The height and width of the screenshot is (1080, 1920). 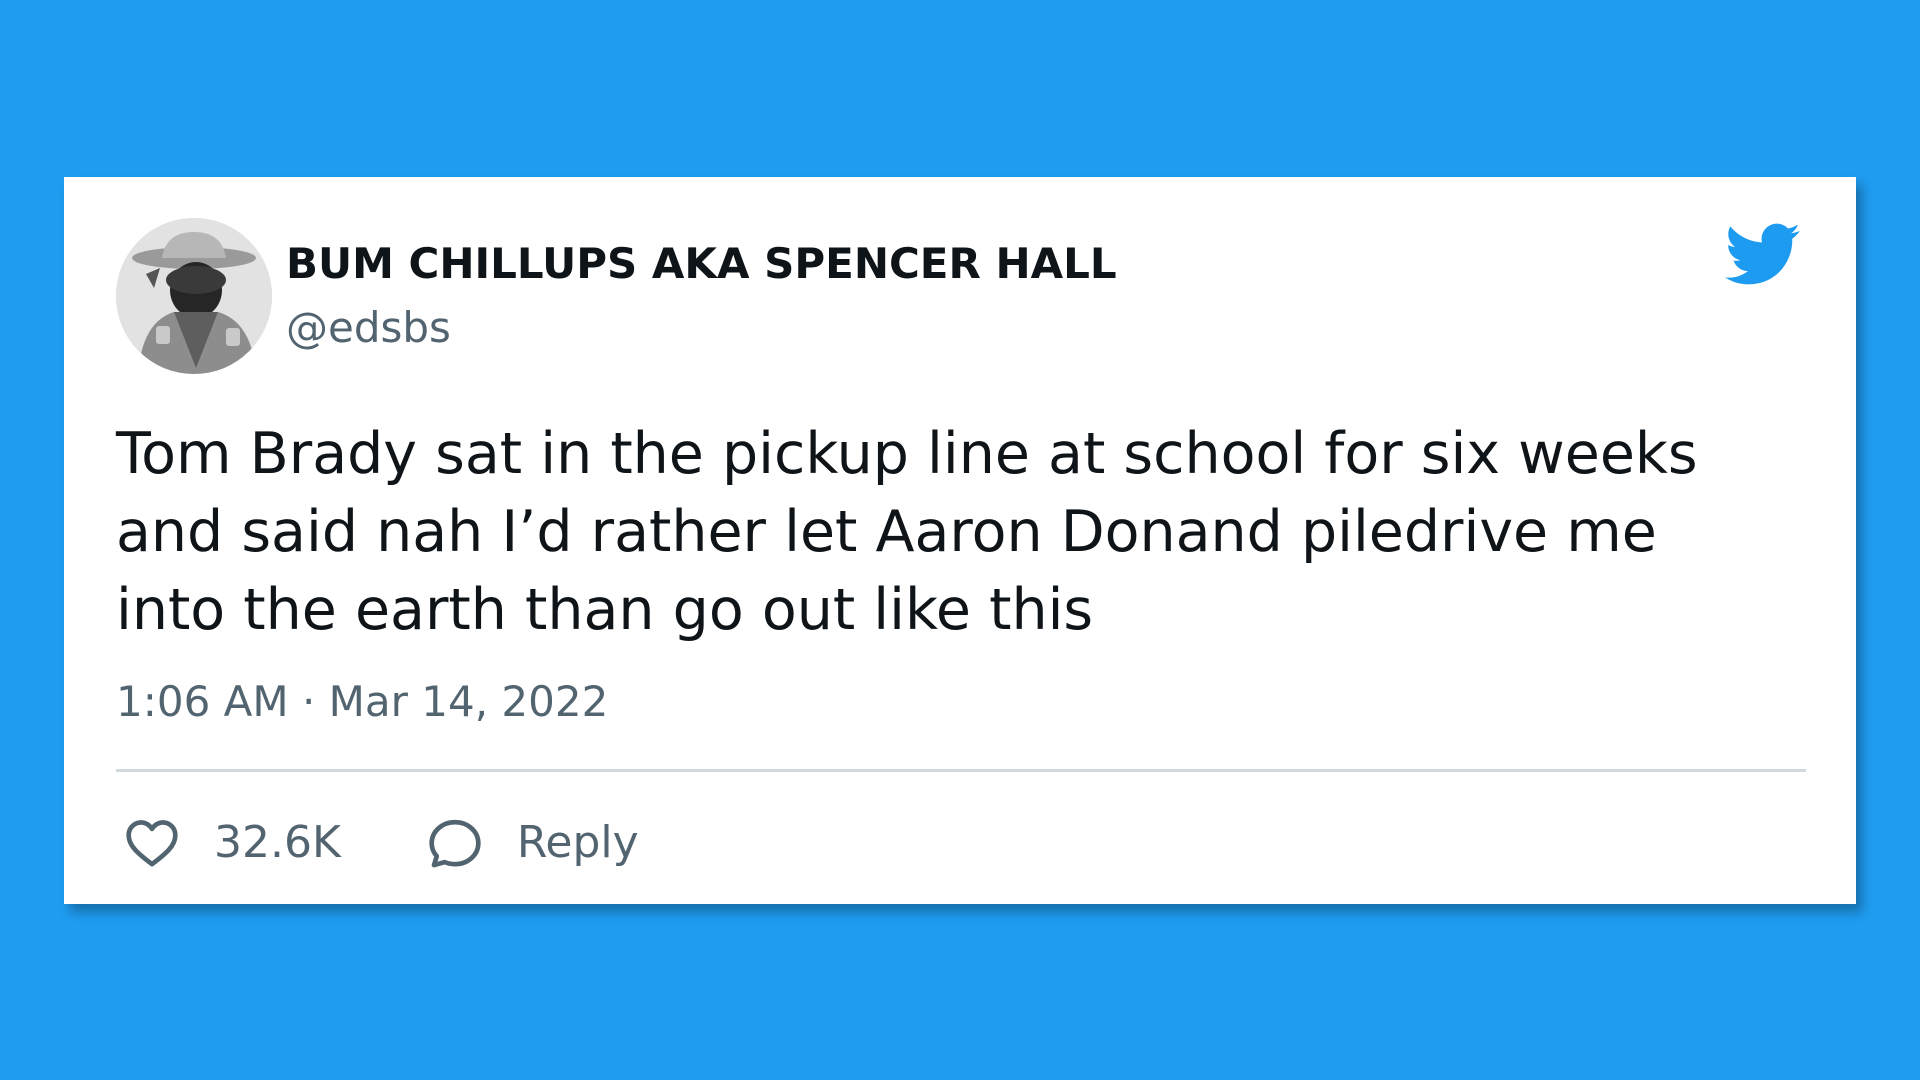 I want to click on speech-bubble-icon, so click(x=455, y=842).